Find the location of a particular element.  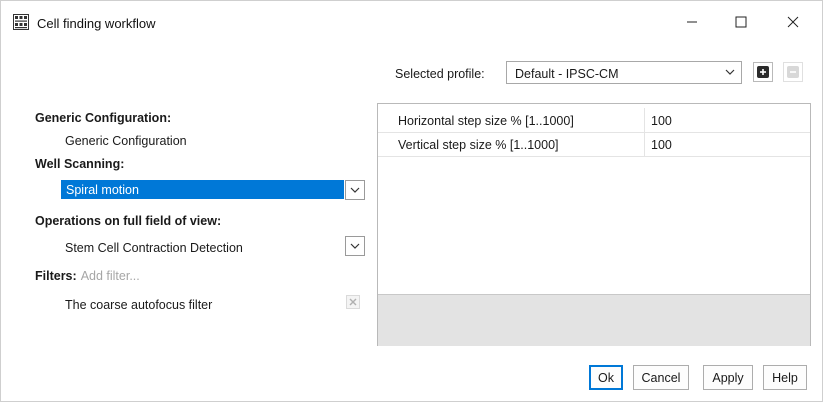

window-title: Cell finding workflow is located at coordinates (96, 23).